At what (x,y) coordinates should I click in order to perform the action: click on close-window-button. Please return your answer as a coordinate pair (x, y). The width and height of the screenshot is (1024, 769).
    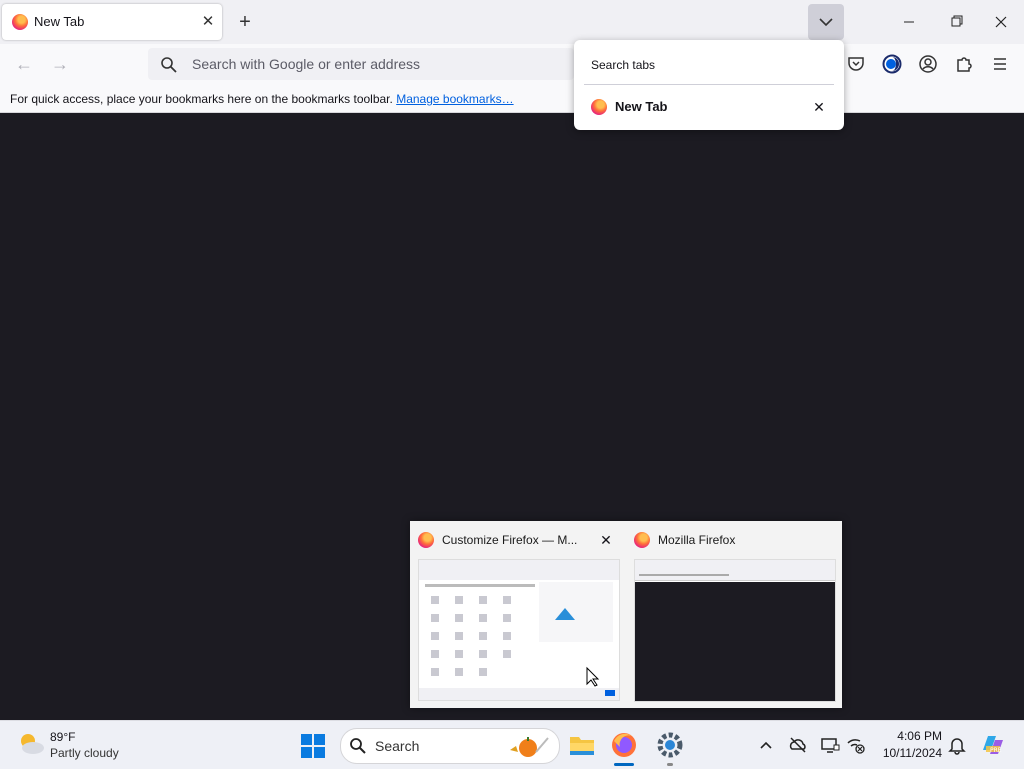
    Looking at the image, I should click on (1002, 22).